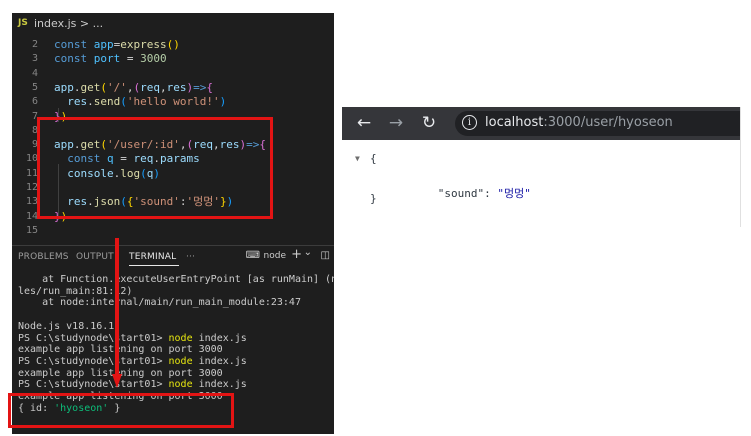 The image size is (751, 436). I want to click on info-icon: i, so click(469, 122).